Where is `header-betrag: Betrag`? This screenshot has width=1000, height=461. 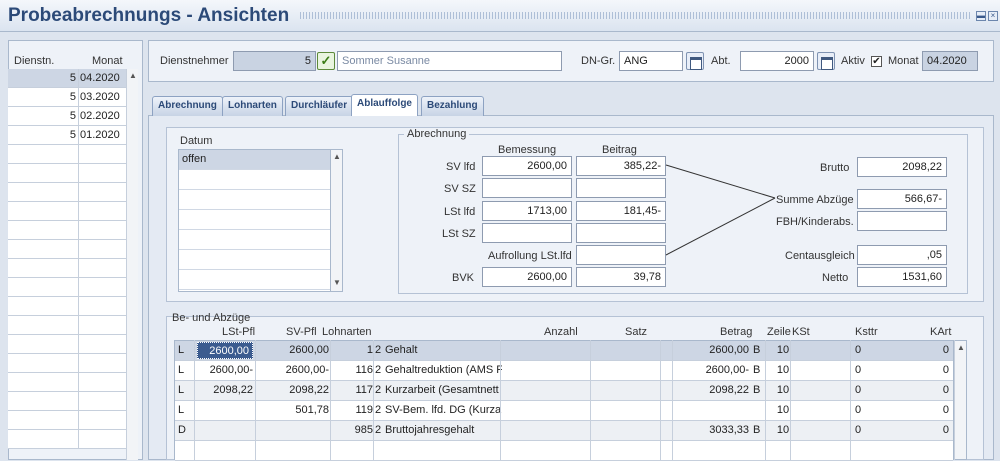 header-betrag: Betrag is located at coordinates (736, 332).